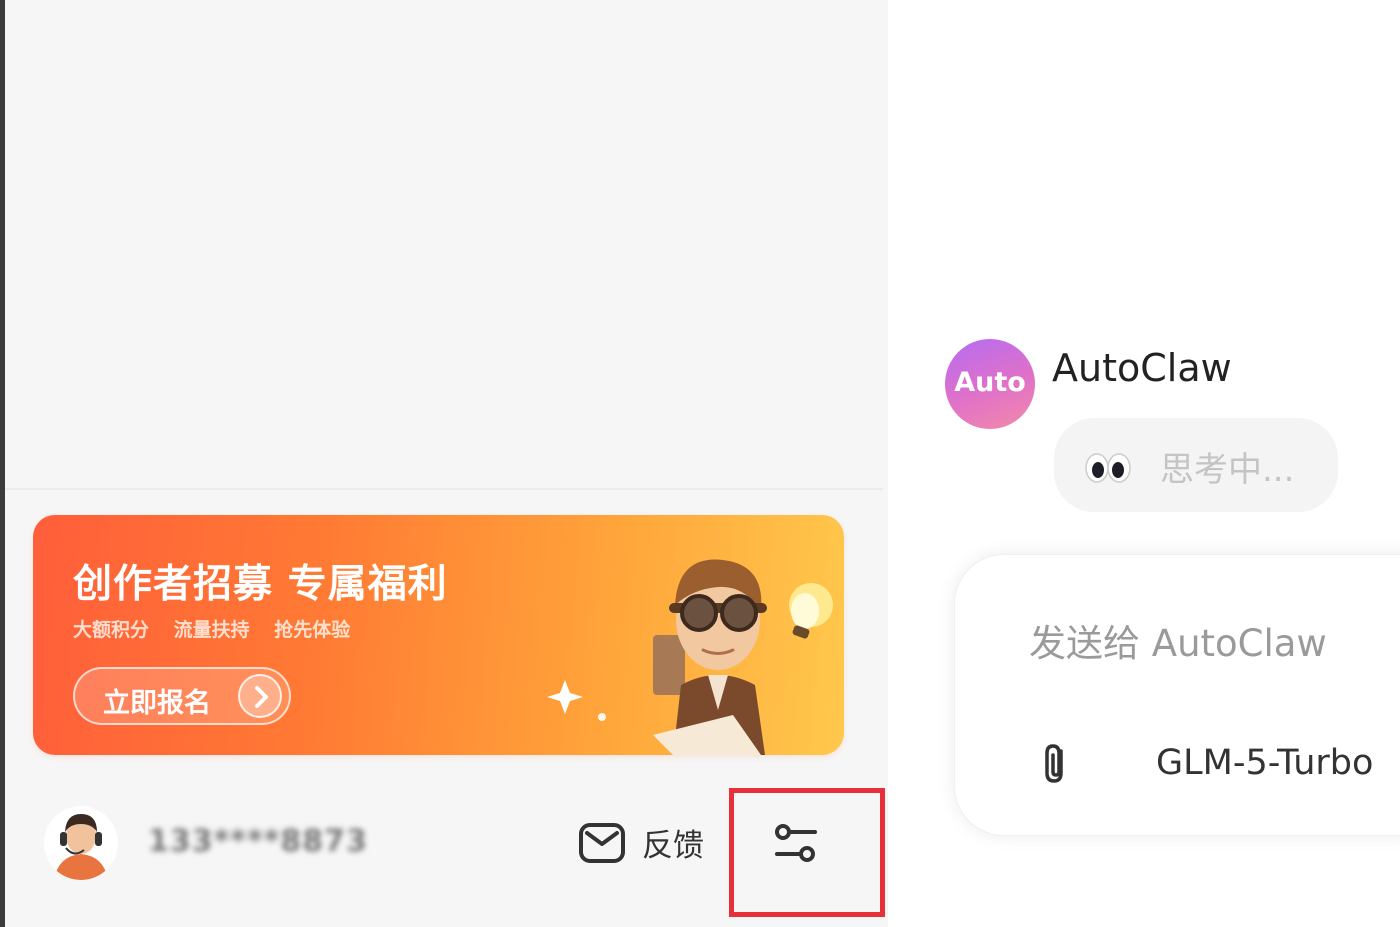  I want to click on promo-subtitle-item: 大额积分, so click(111, 630).